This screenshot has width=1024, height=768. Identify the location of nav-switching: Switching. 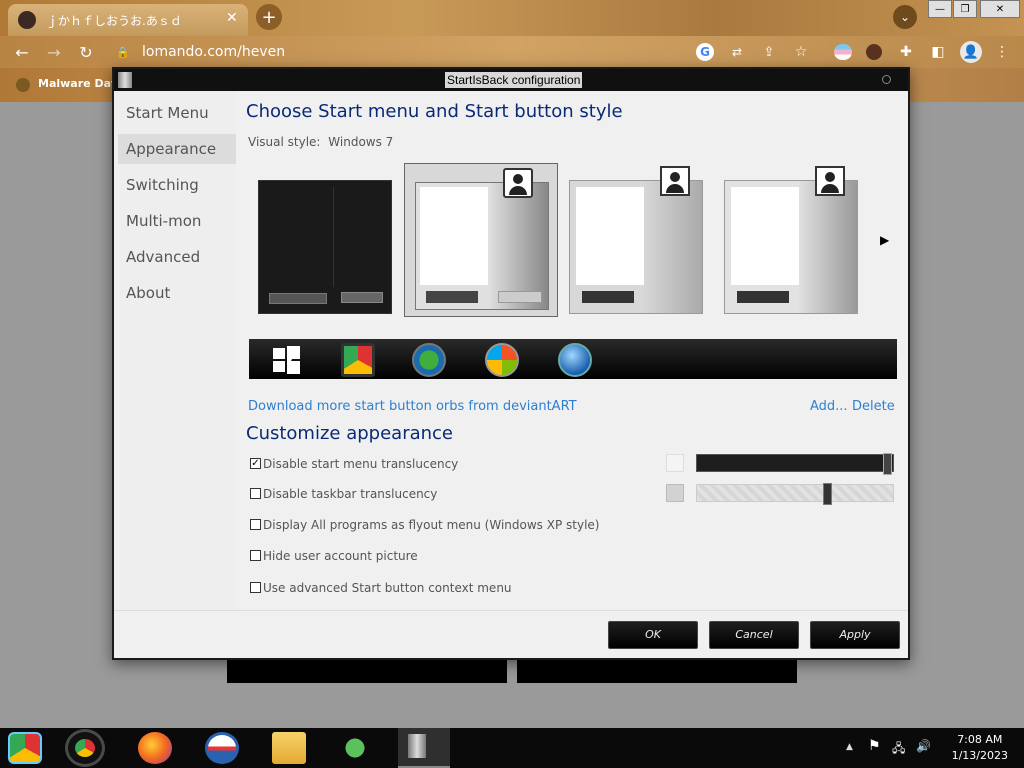
(177, 185).